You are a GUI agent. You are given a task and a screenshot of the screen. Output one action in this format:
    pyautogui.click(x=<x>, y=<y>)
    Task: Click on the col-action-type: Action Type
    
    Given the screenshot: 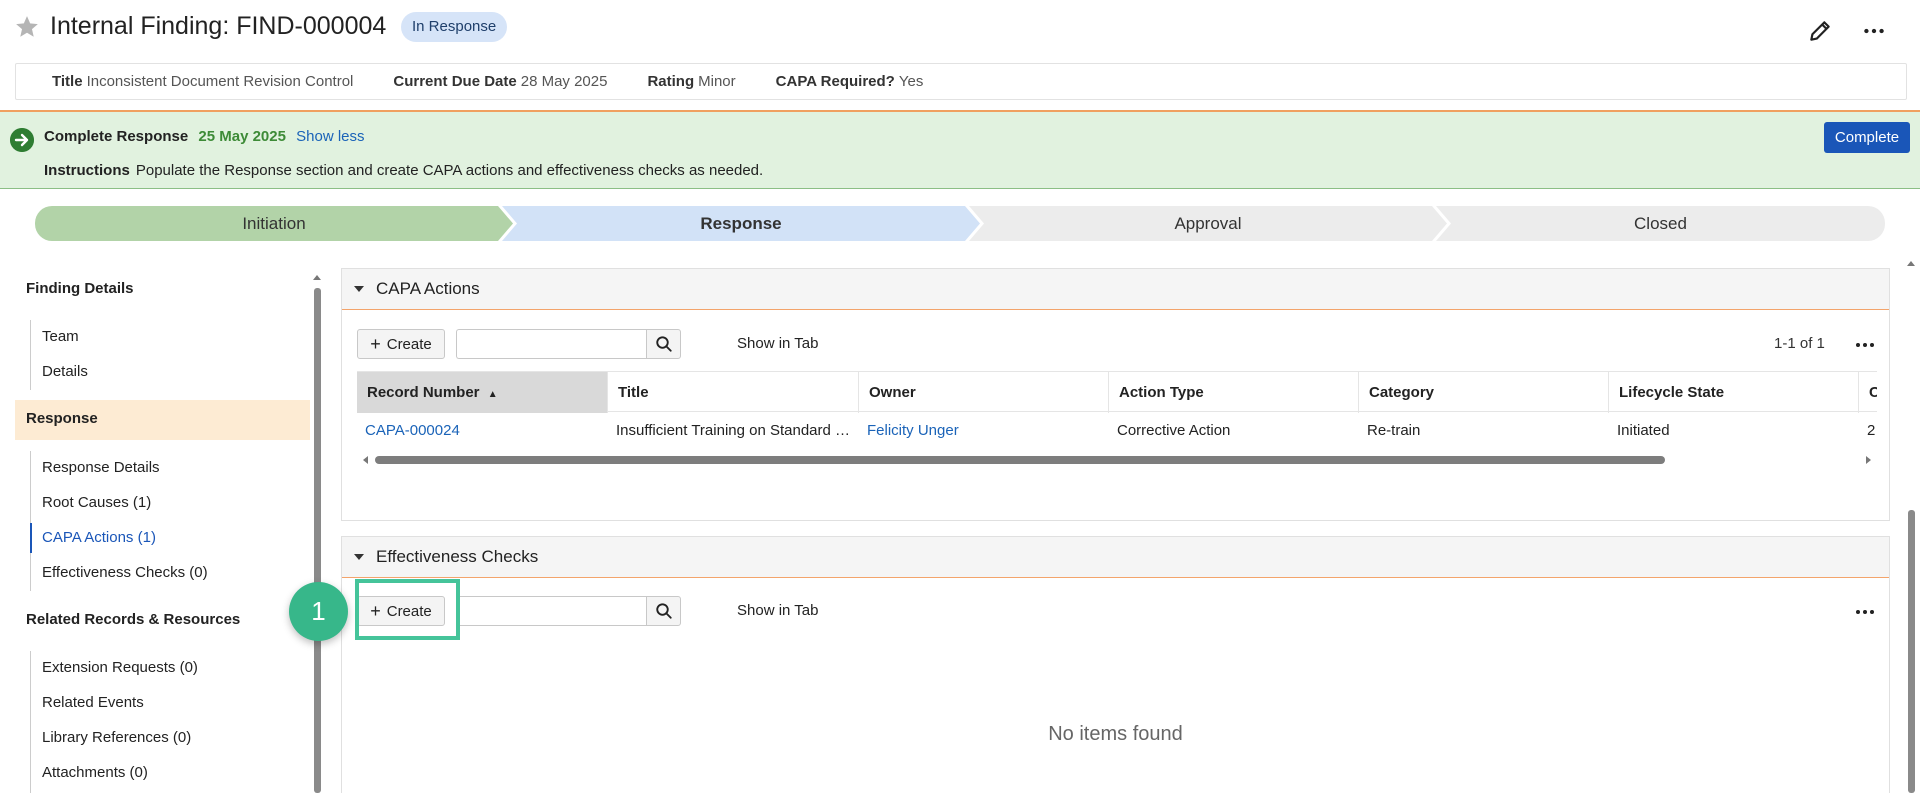 What is the action you would take?
    pyautogui.click(x=1234, y=392)
    